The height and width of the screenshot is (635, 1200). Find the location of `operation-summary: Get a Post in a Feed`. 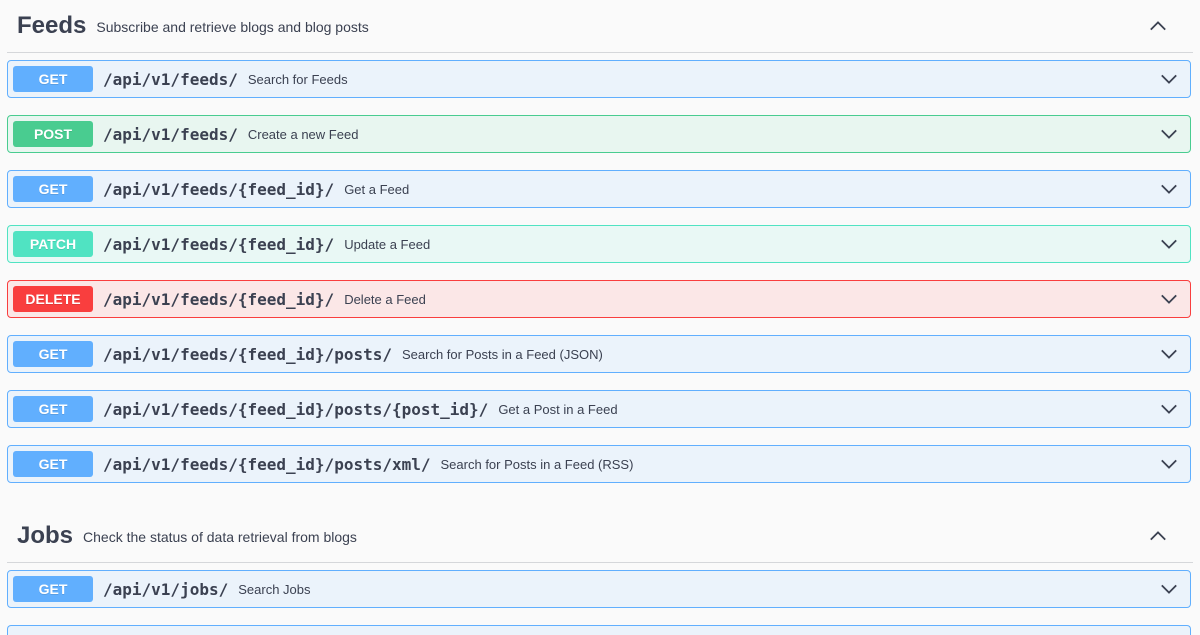

operation-summary: Get a Post in a Feed is located at coordinates (558, 409).